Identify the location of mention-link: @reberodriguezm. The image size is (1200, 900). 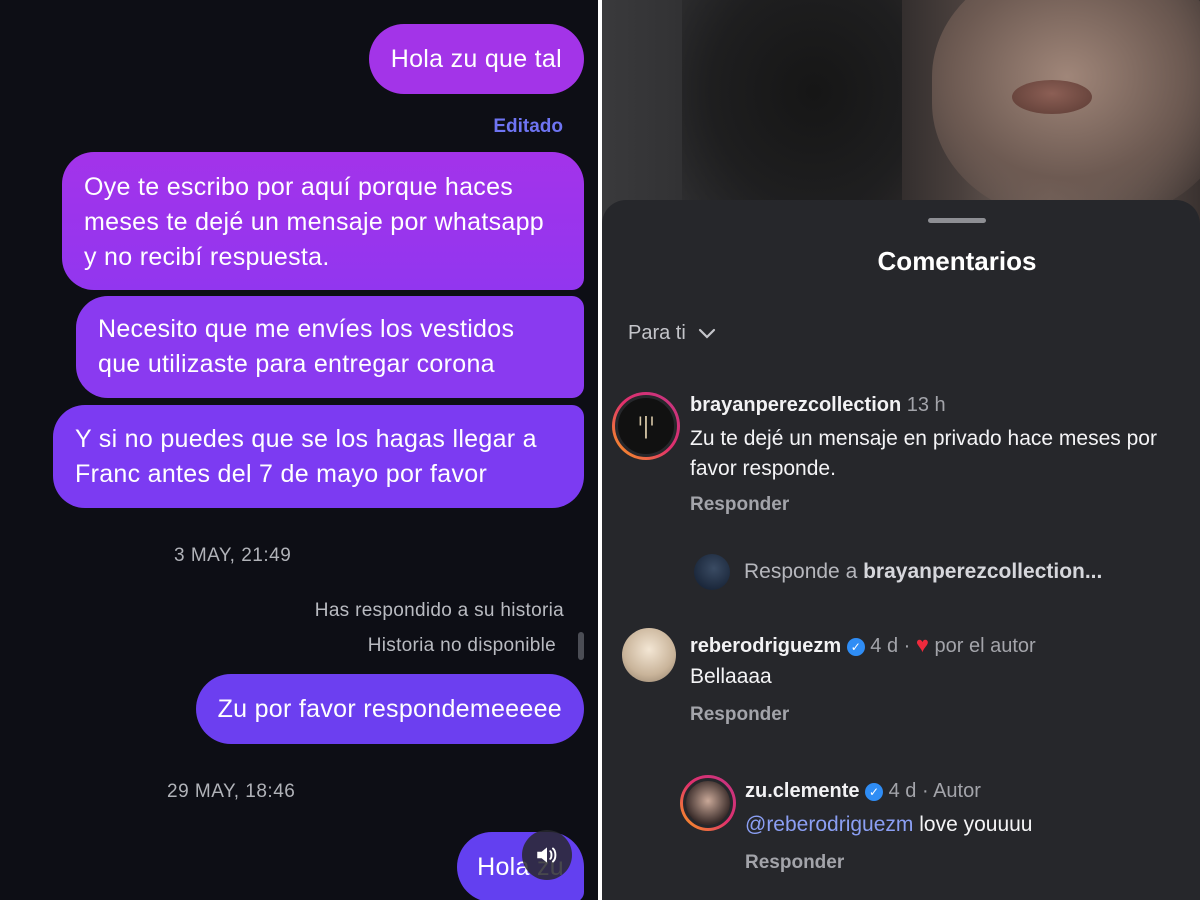
(829, 824).